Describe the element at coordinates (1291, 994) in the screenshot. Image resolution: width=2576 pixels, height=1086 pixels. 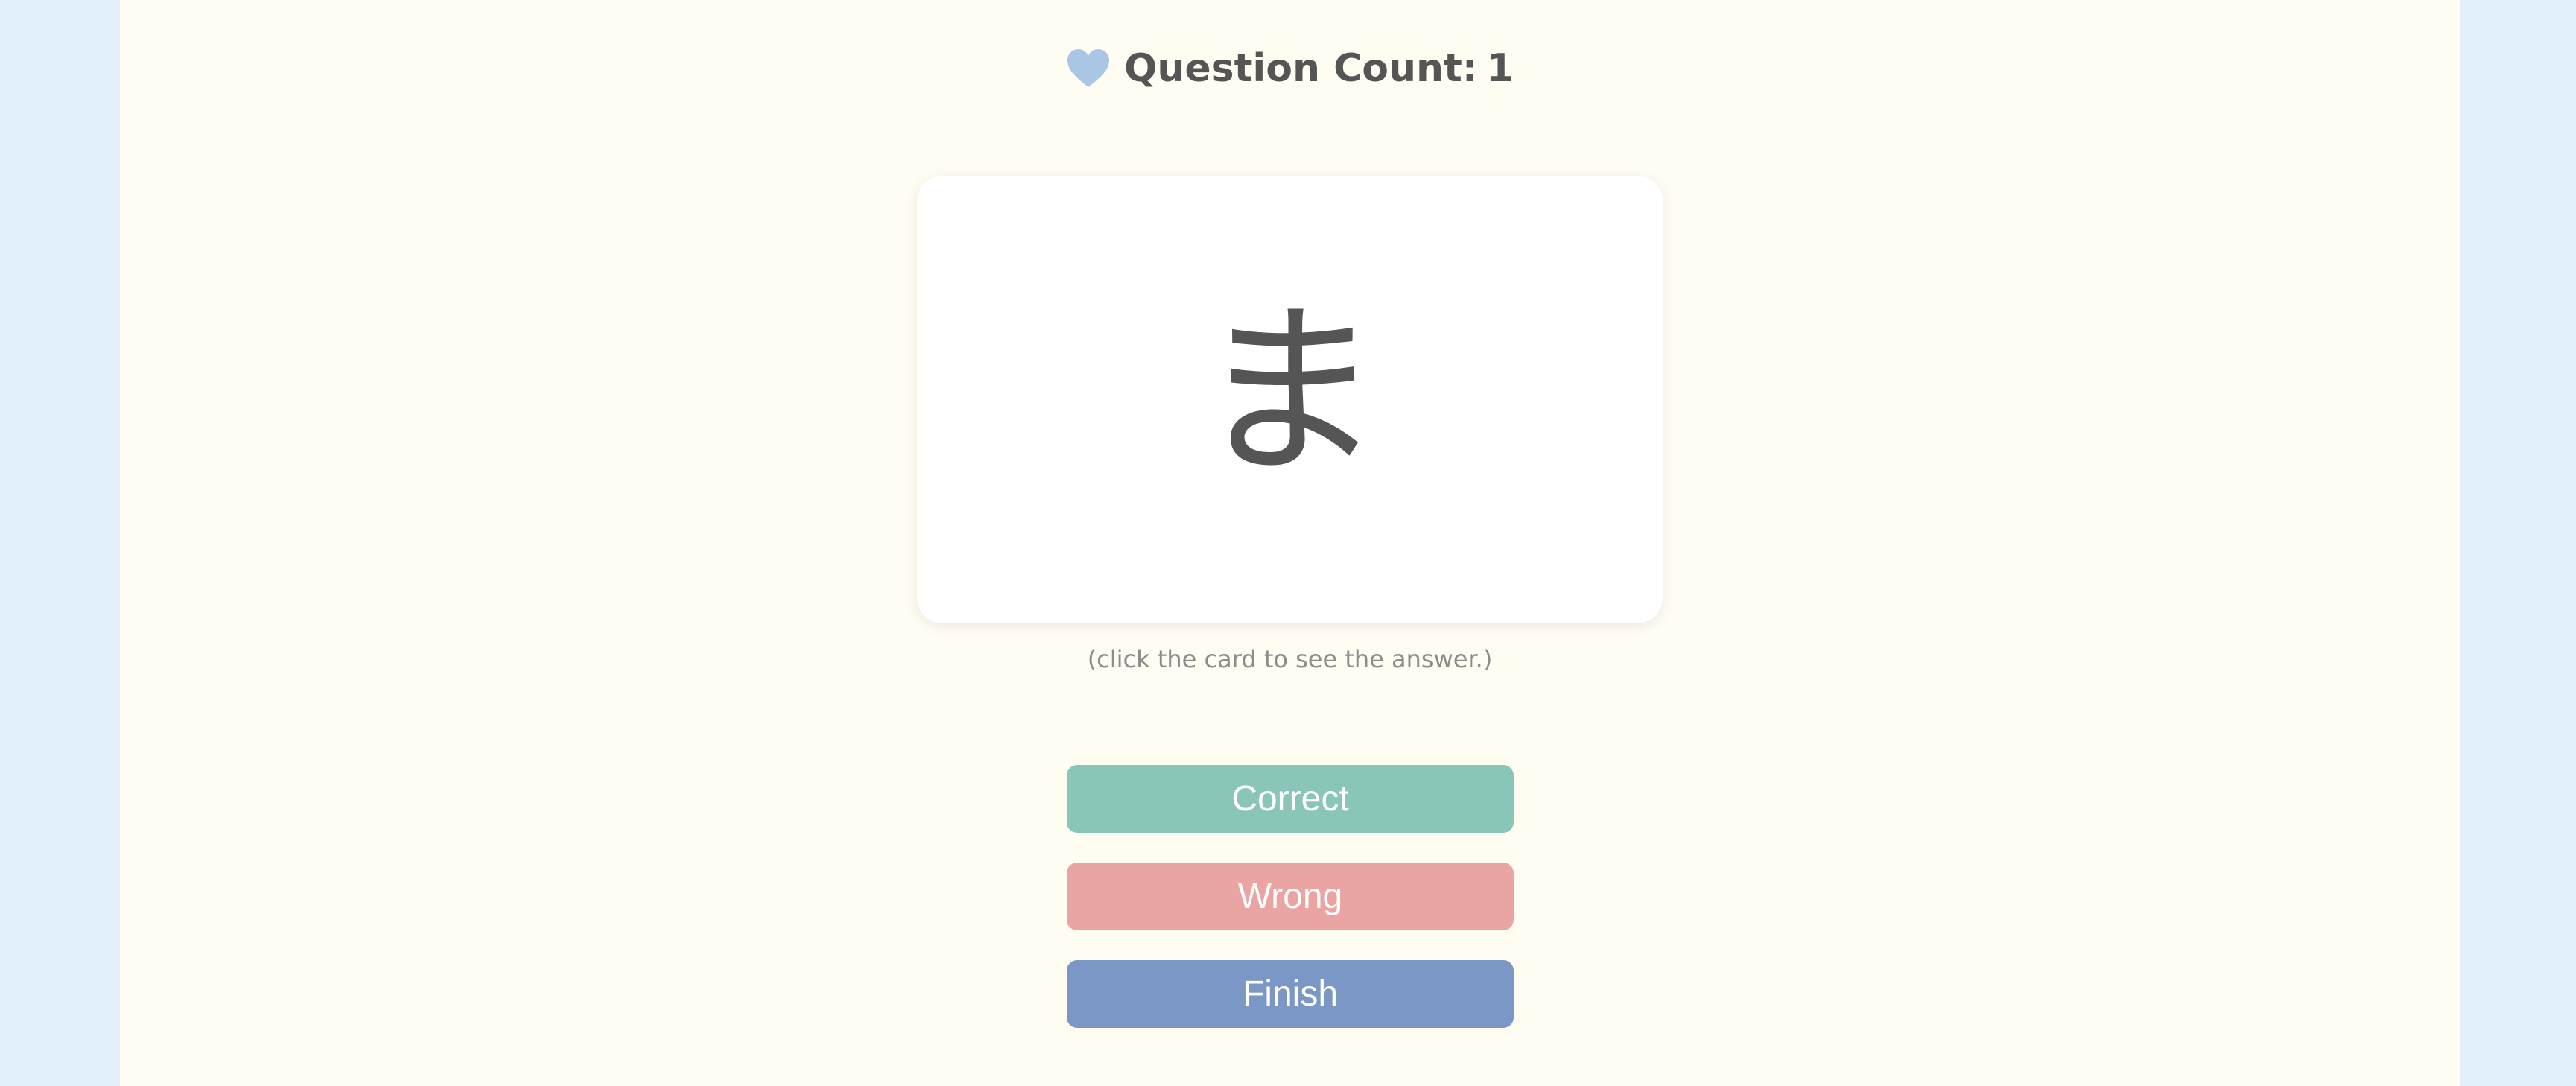
I see `finish-button: Finish` at that location.